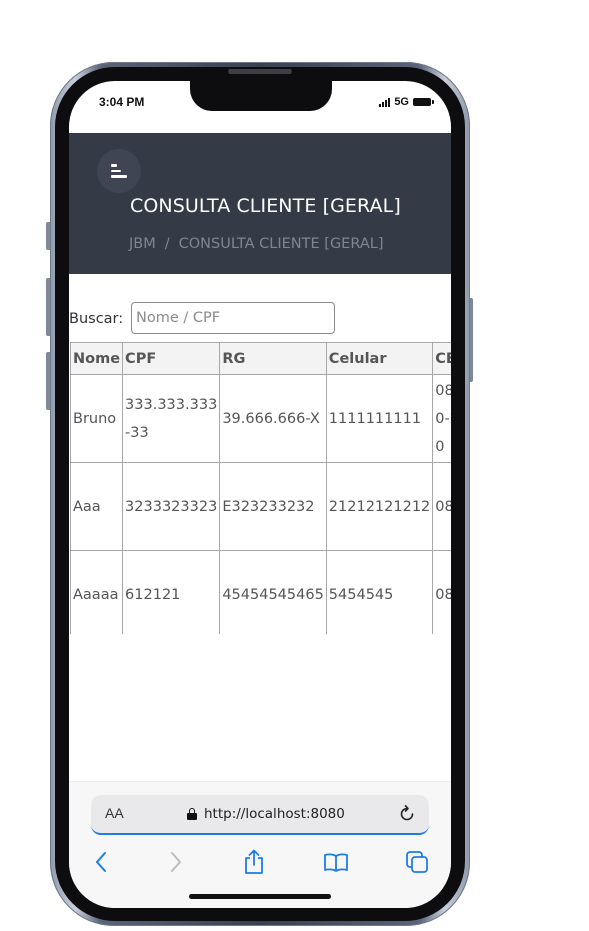 The width and height of the screenshot is (589, 931). I want to click on notch, so click(261, 96).